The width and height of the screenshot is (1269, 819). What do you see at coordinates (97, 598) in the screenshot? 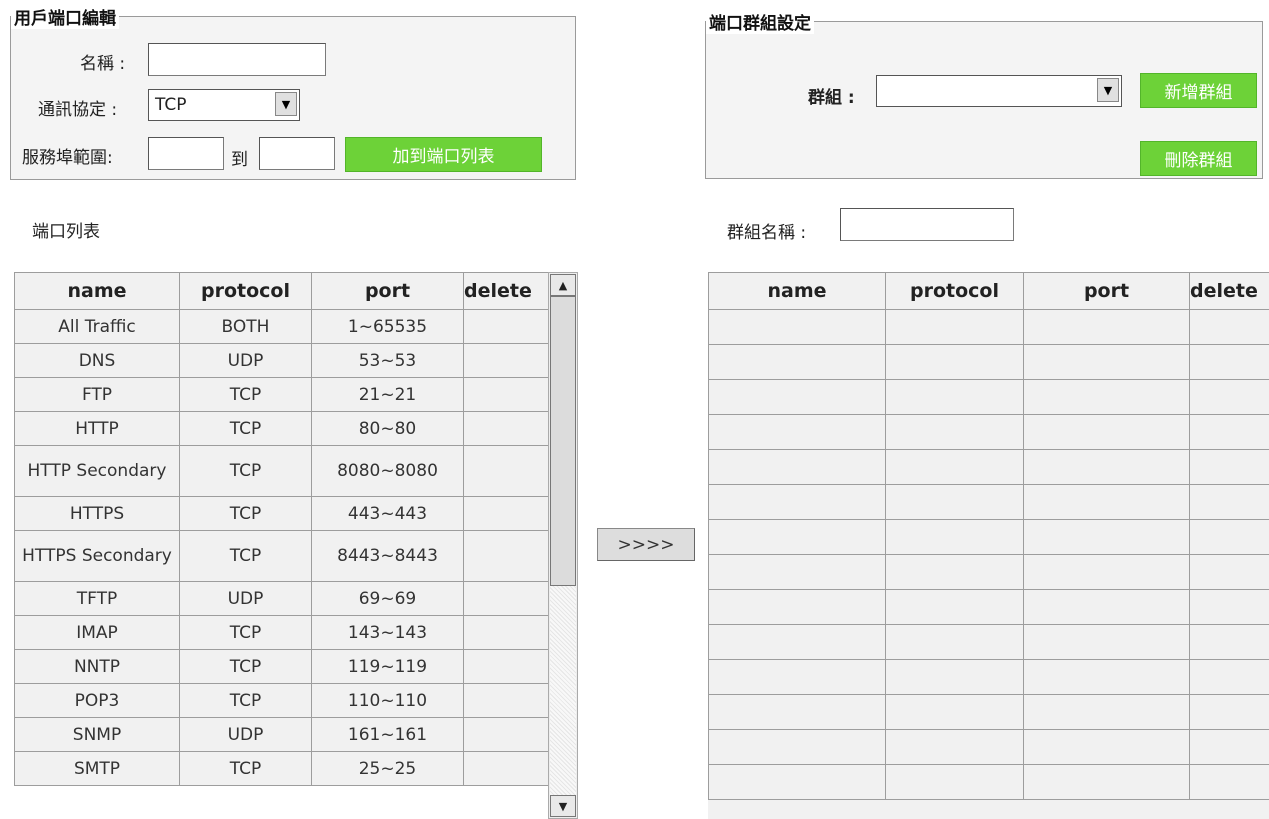
I see `cell-name: TFTP` at bounding box center [97, 598].